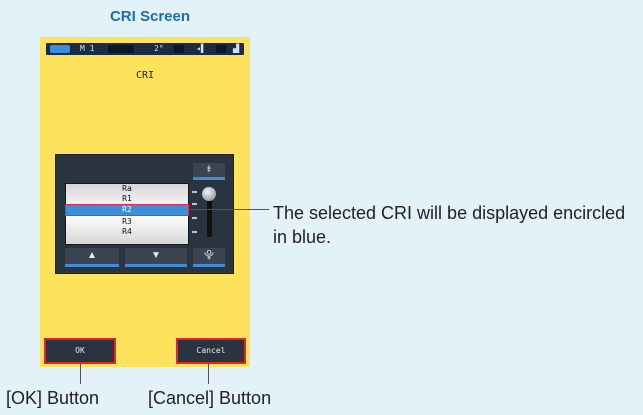 Image resolution: width=643 pixels, height=415 pixels. Describe the element at coordinates (236, 48) in the screenshot. I see `lock-icon: ▟` at that location.